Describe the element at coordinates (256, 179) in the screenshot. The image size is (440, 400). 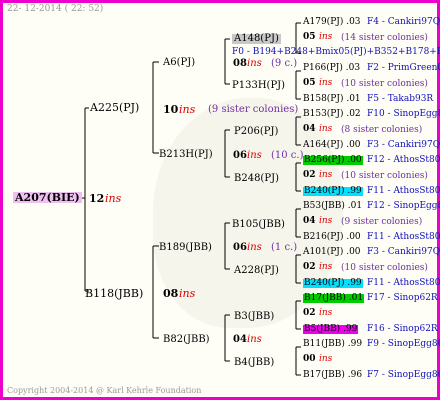
I see `queen-b248: B248(PJ)` at that location.